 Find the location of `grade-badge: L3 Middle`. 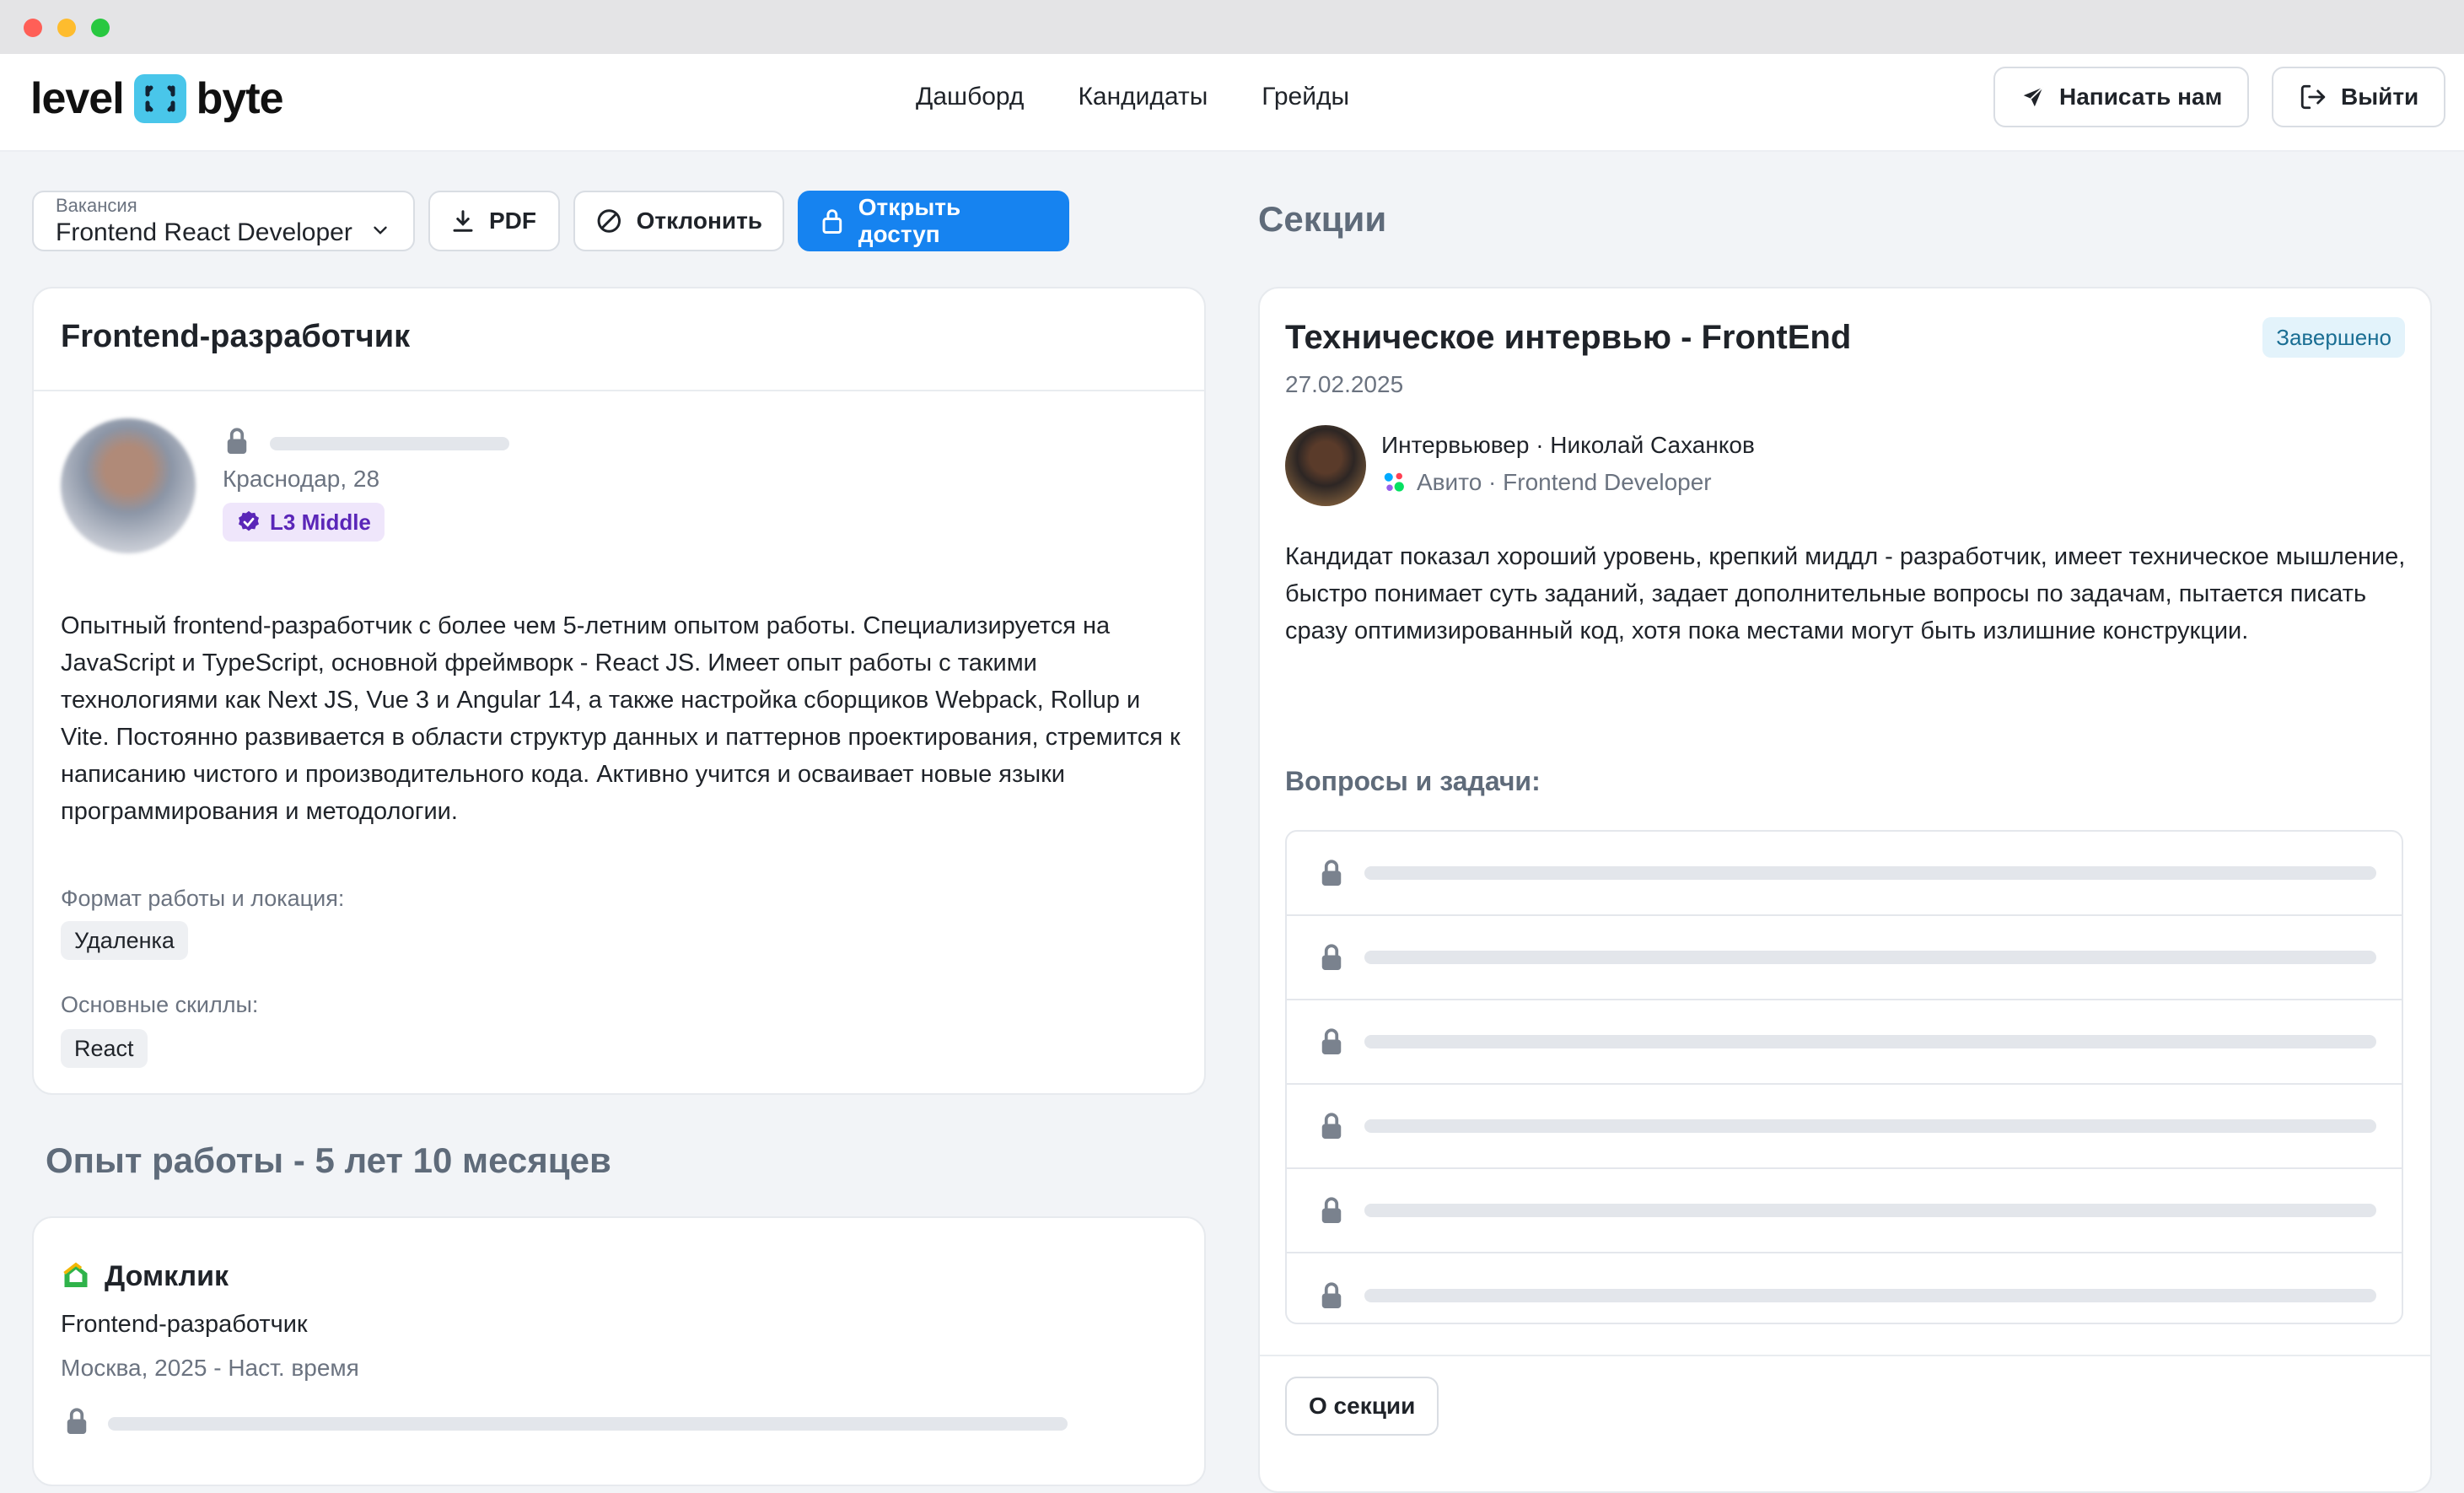

grade-badge: L3 Middle is located at coordinates (304, 522).